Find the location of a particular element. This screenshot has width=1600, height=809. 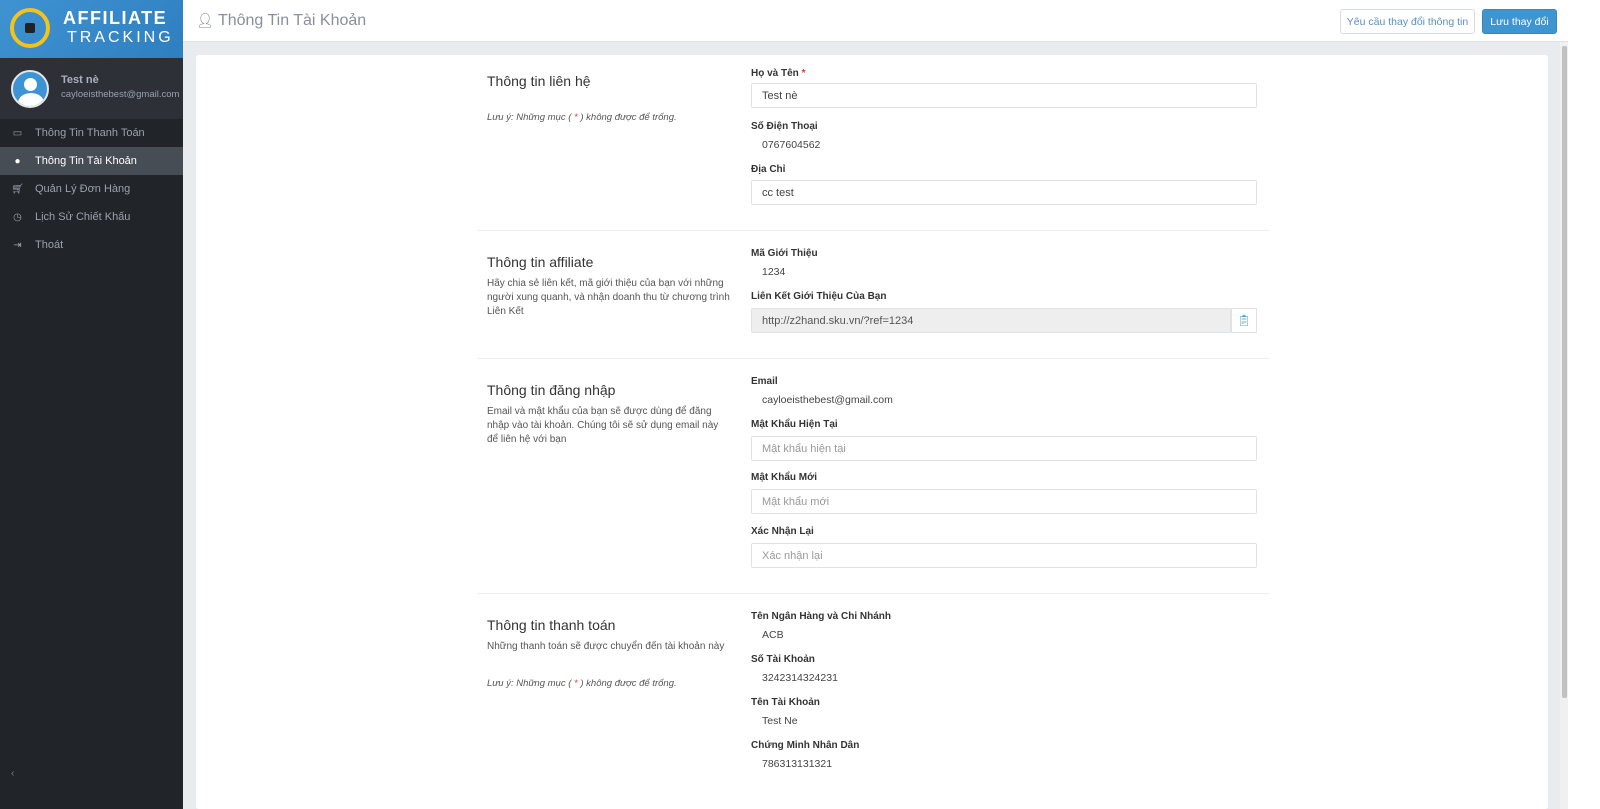

sidebar-item-discount-history: ◷ Lịch Sử Chiết Khấu is located at coordinates (91, 217).